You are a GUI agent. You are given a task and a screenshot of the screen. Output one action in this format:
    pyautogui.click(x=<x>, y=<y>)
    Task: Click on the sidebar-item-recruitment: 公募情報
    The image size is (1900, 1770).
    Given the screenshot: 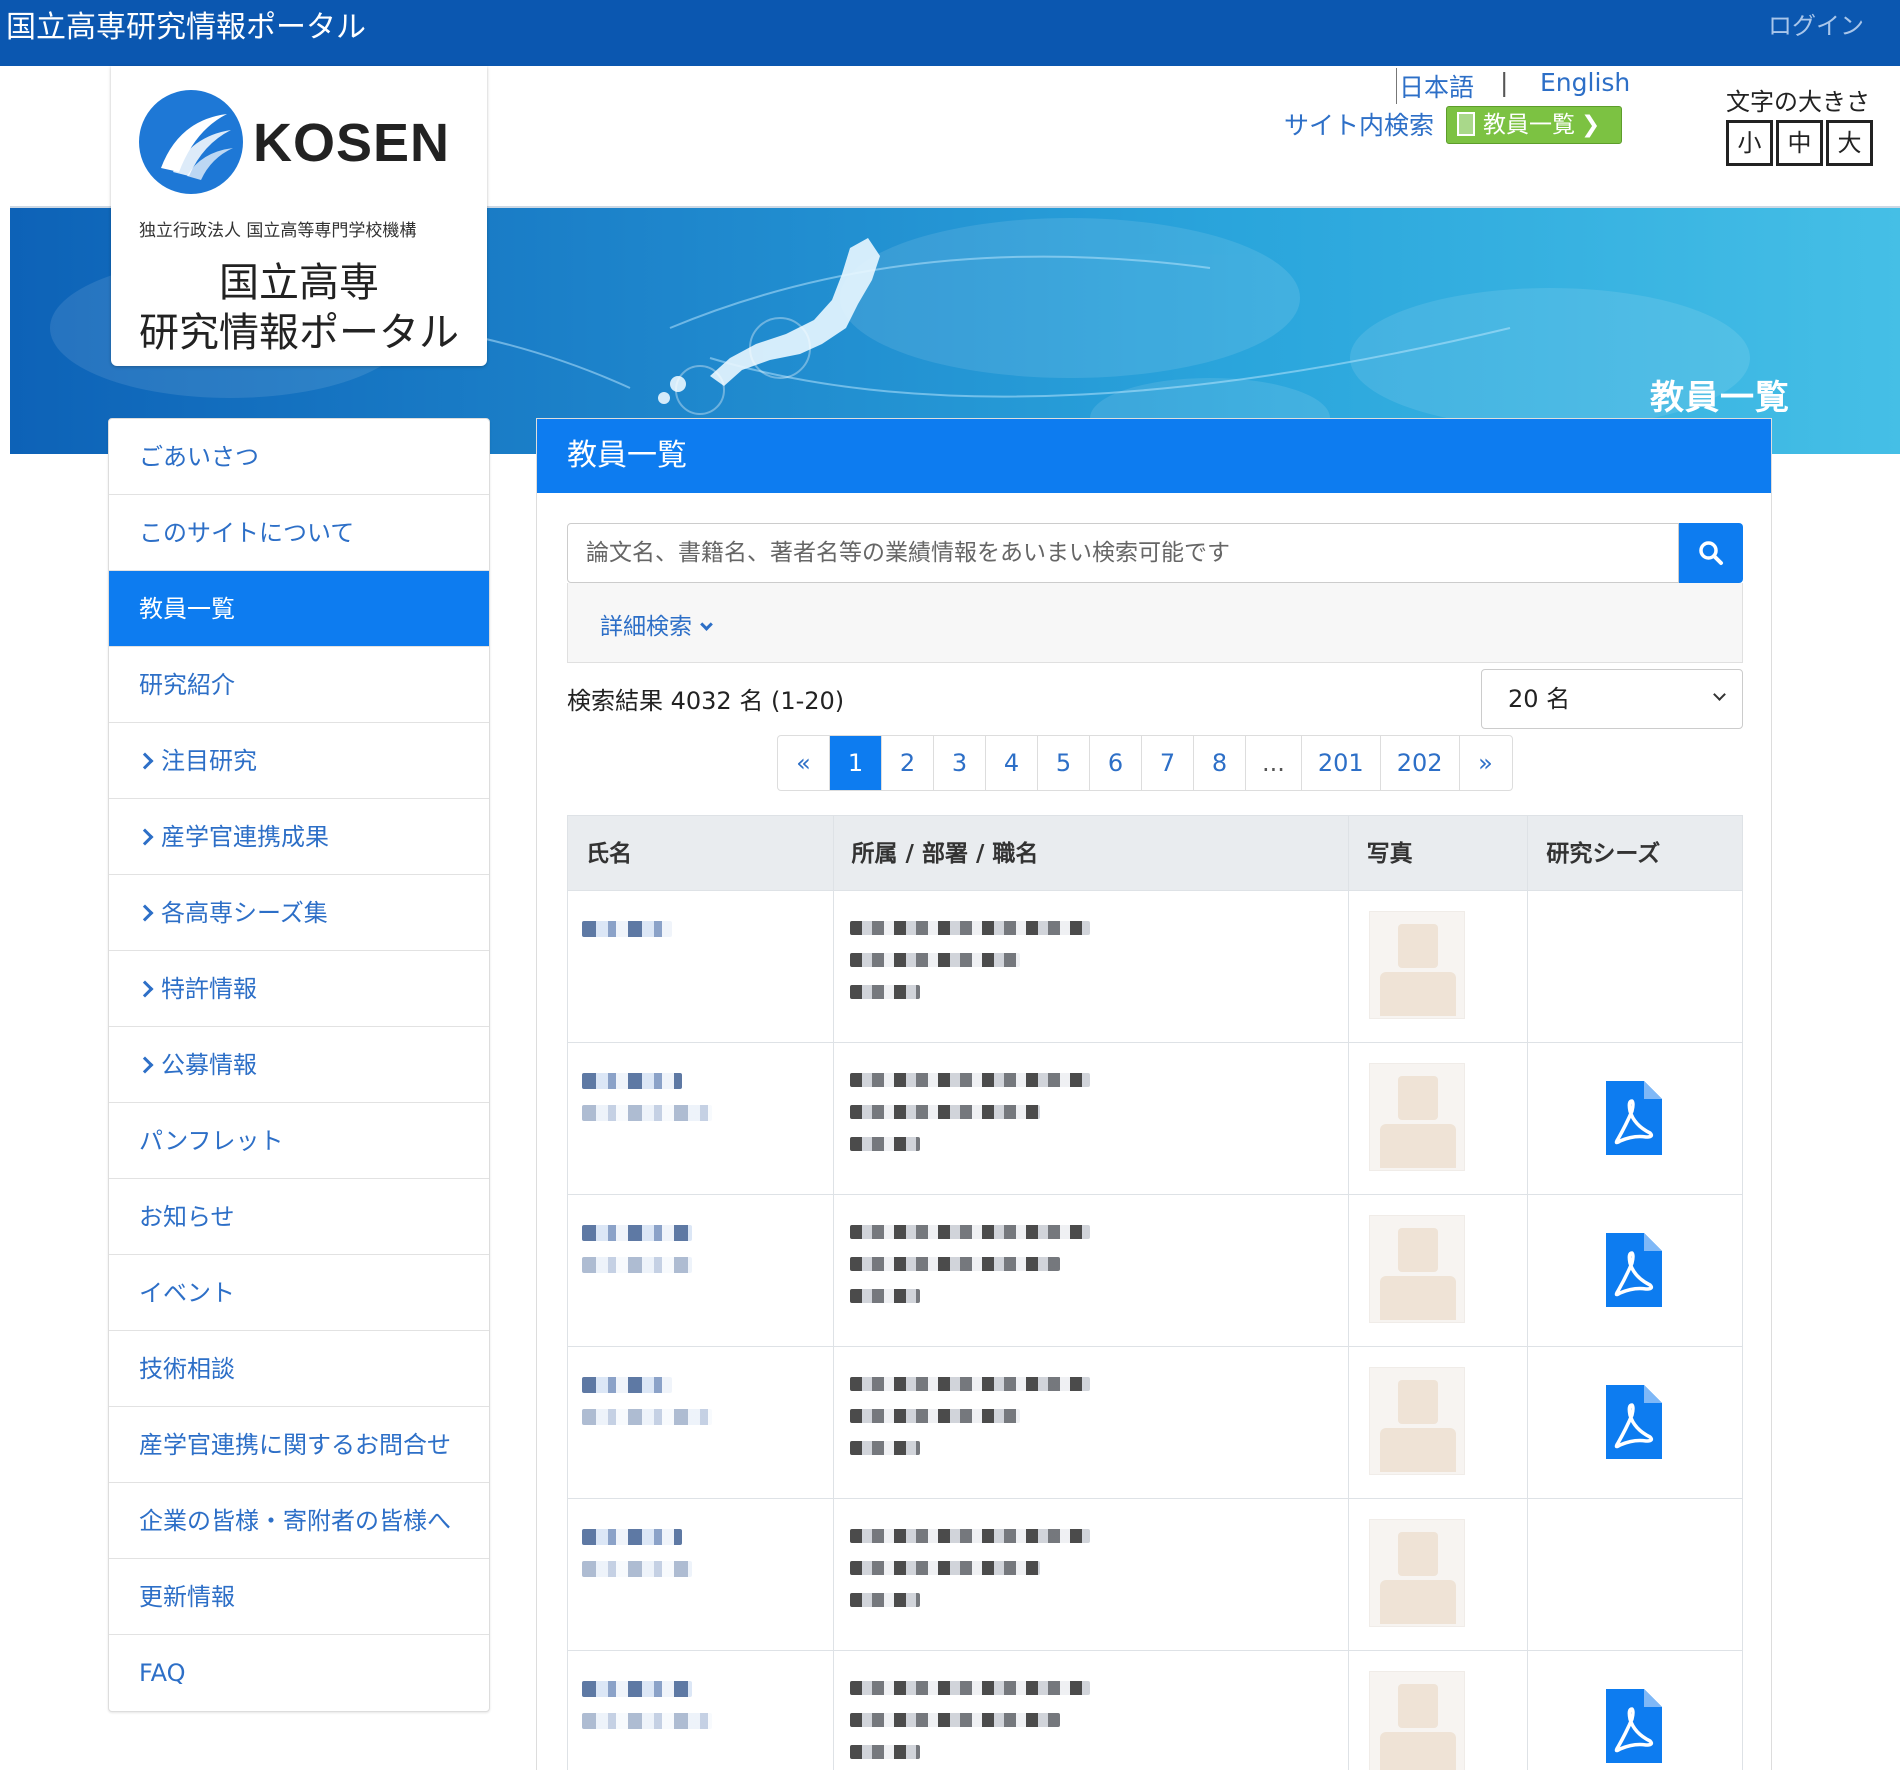 What is the action you would take?
    pyautogui.click(x=299, y=1065)
    